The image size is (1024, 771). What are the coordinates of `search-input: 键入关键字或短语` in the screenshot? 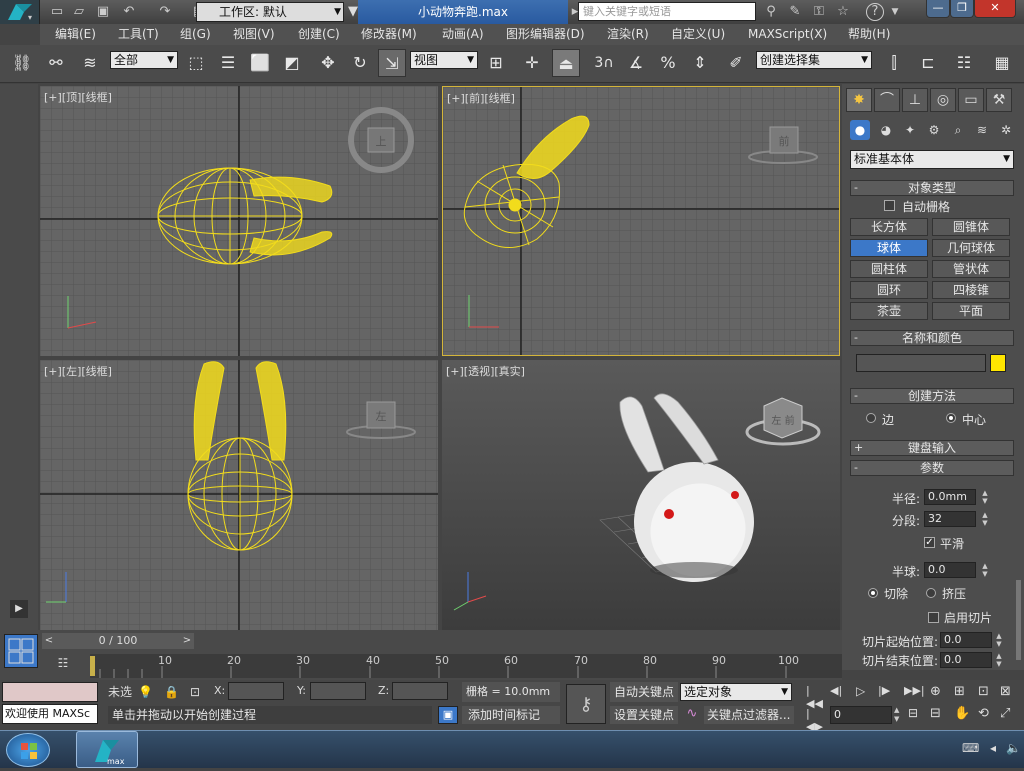 It's located at (667, 11).